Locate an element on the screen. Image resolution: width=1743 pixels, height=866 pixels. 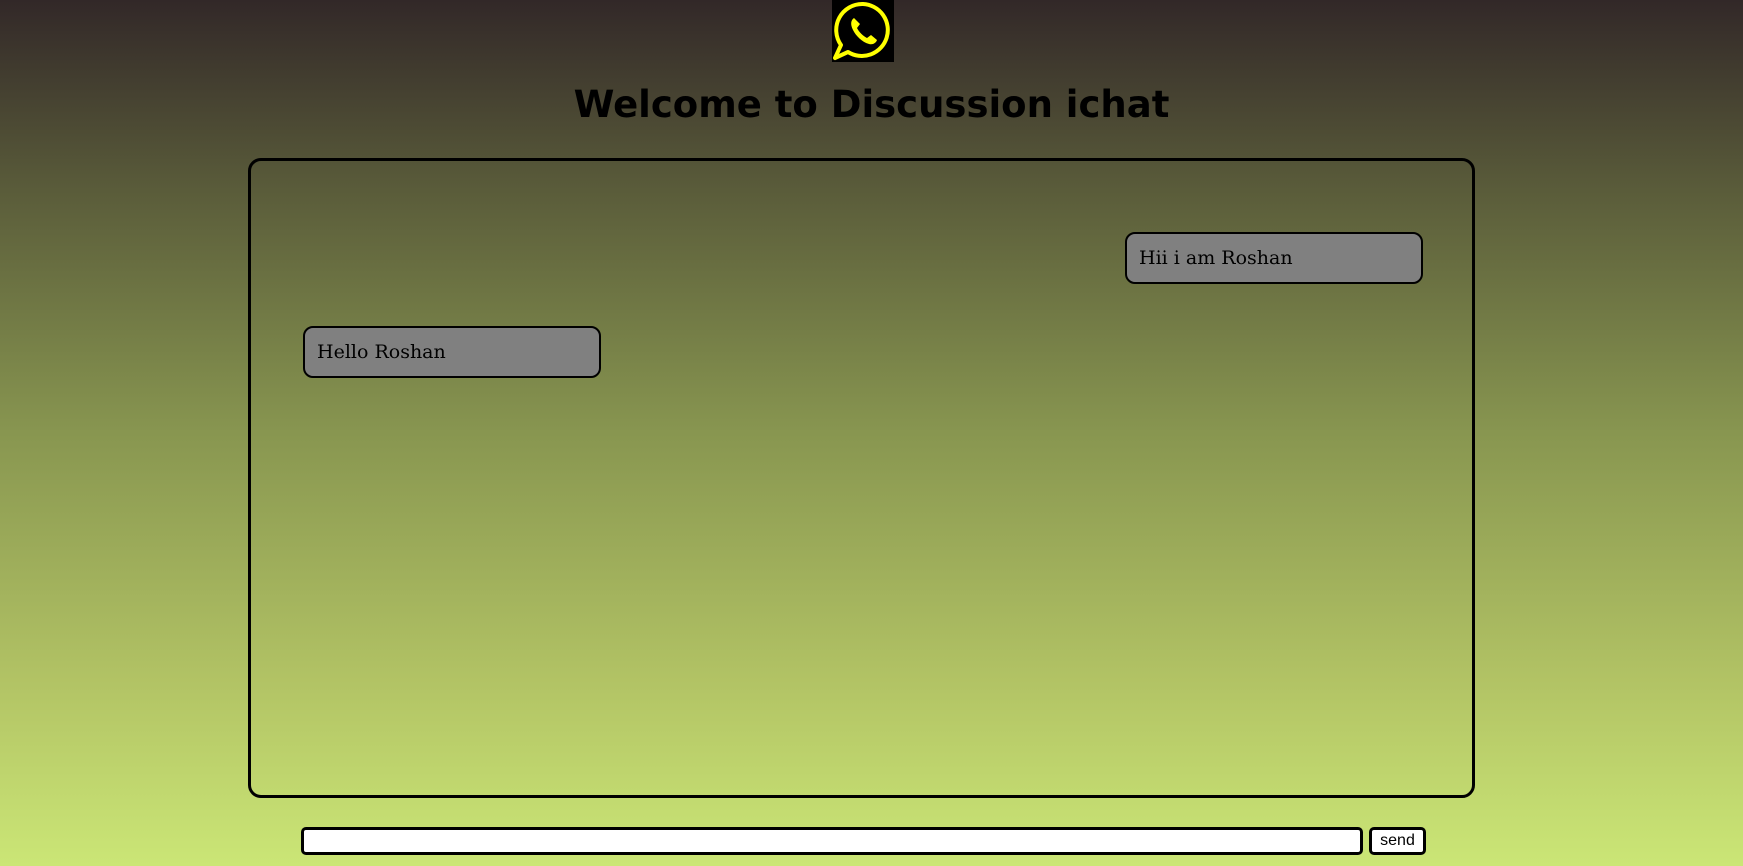
send-button: send is located at coordinates (1397, 841).